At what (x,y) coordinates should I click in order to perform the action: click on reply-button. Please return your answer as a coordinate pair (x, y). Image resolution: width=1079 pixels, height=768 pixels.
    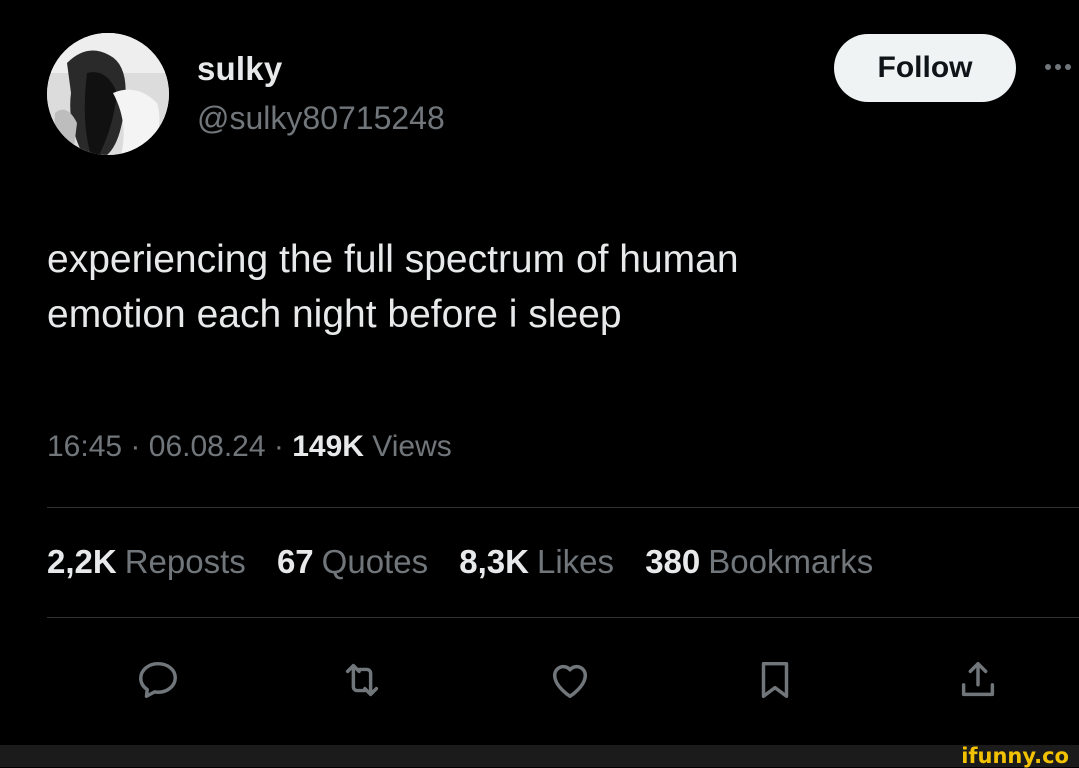
    Looking at the image, I should click on (158, 680).